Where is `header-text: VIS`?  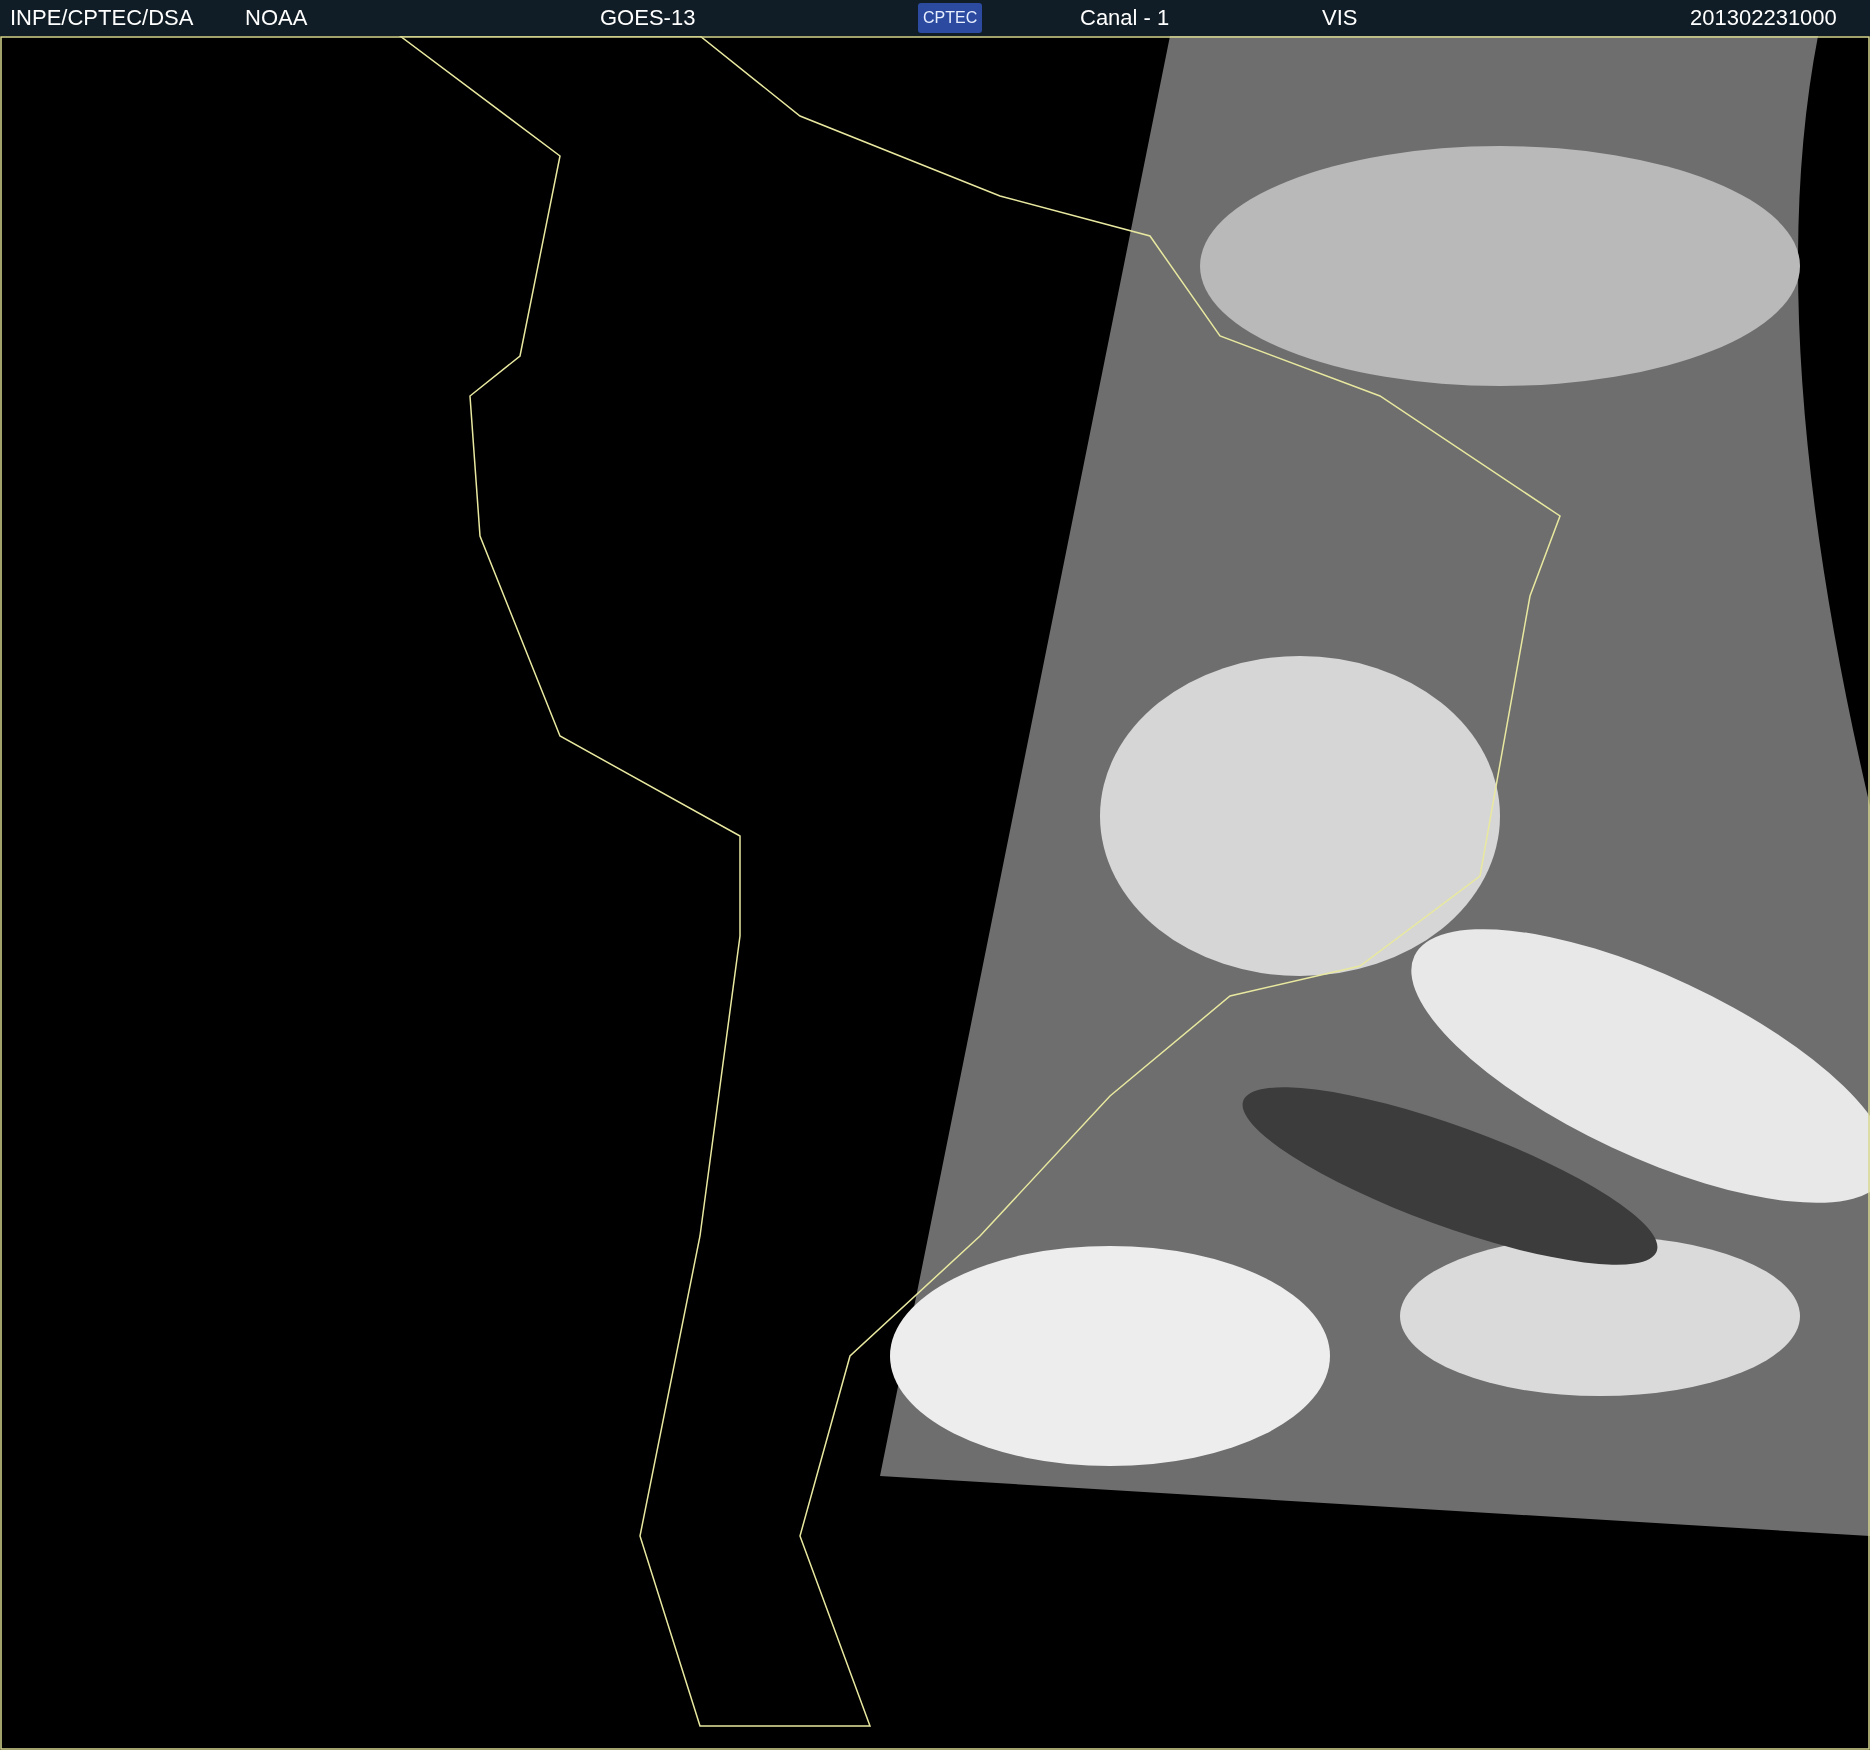 header-text: VIS is located at coordinates (1340, 18).